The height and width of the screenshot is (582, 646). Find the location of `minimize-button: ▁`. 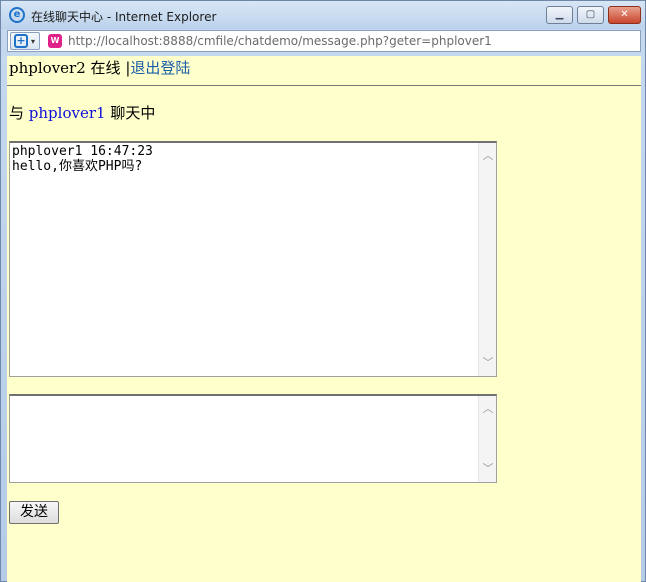

minimize-button: ▁ is located at coordinates (559, 15).